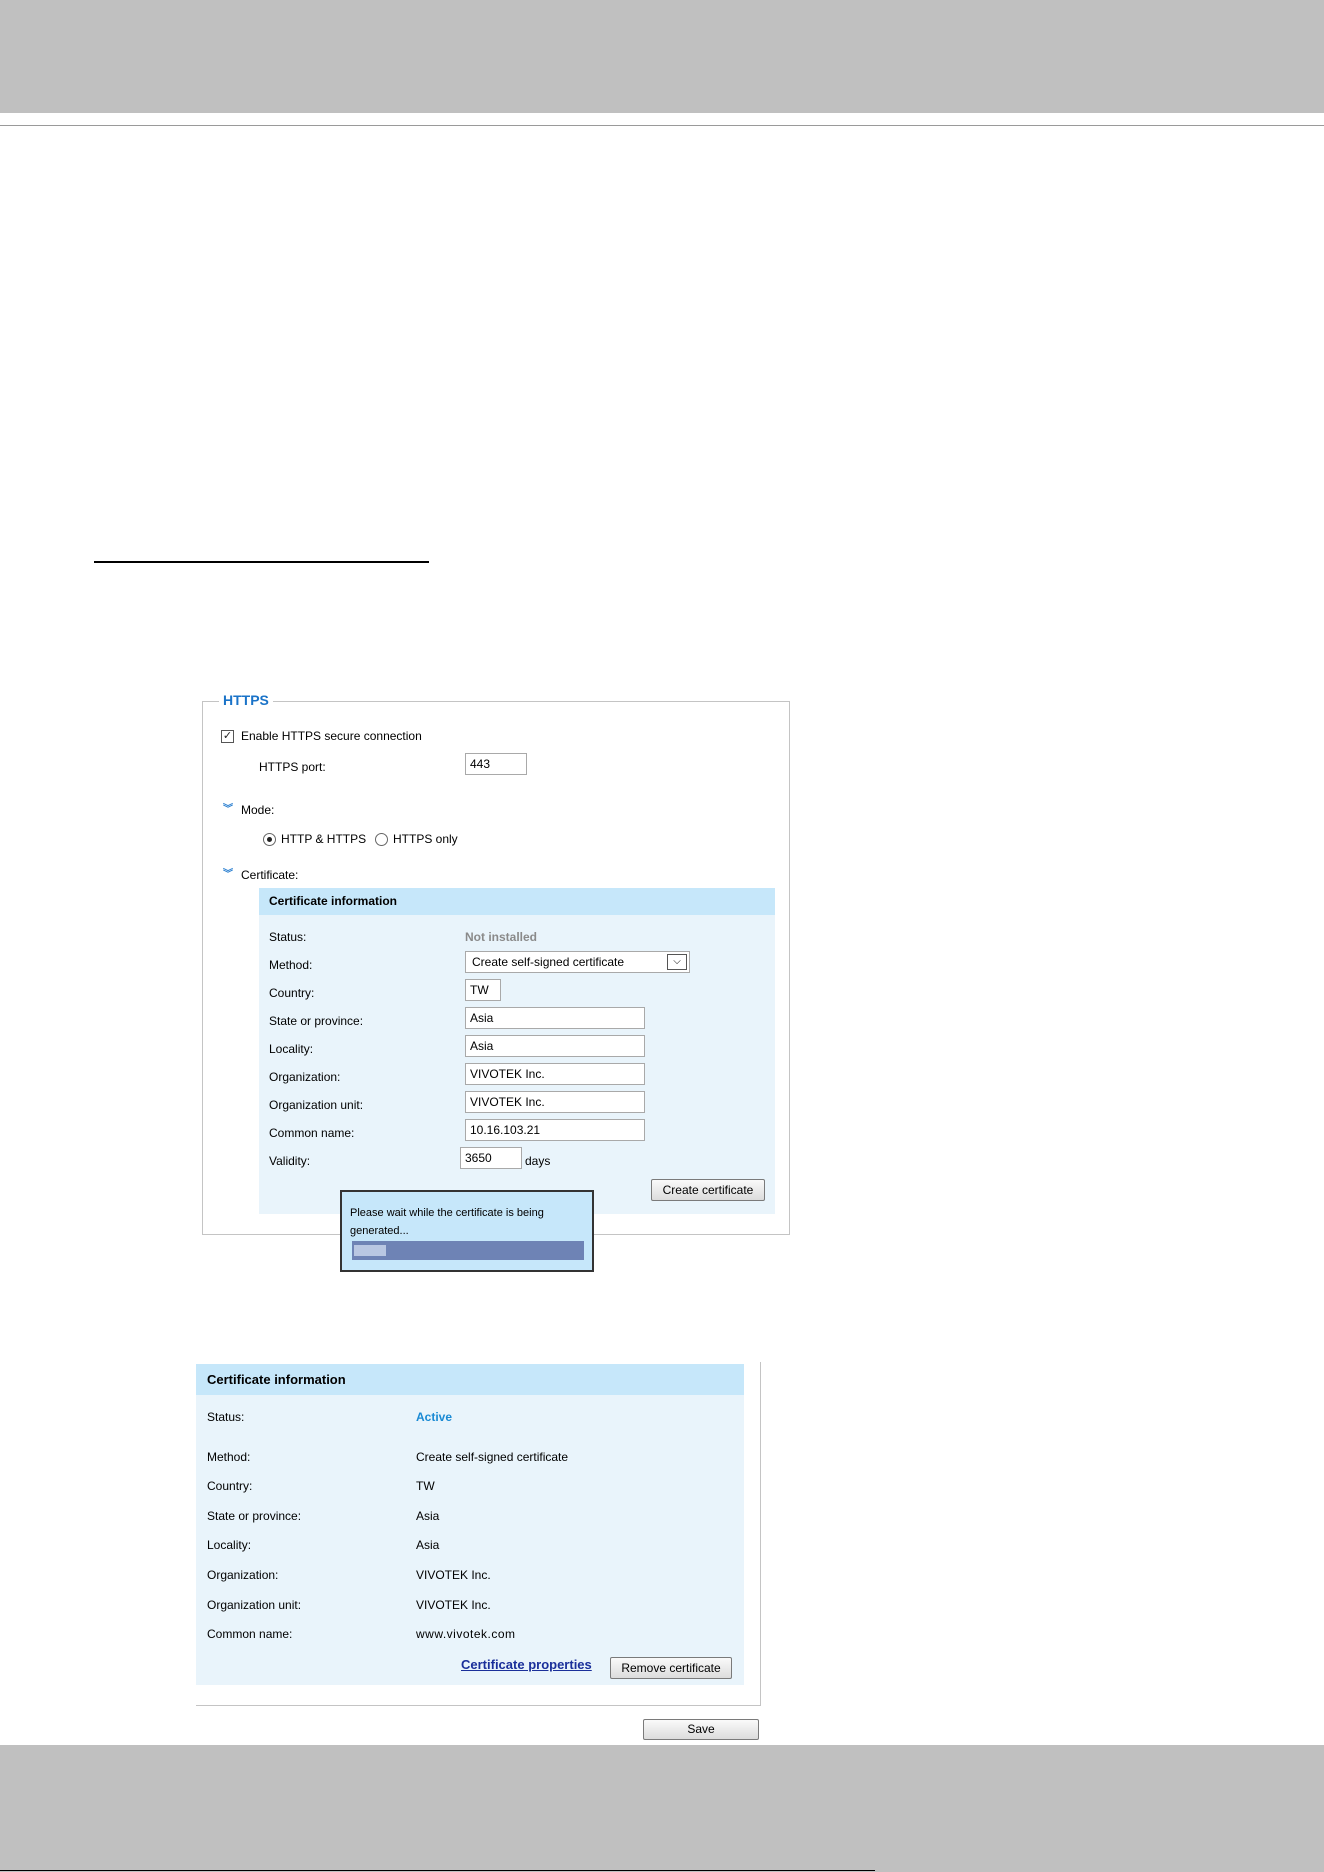 This screenshot has height=1872, width=1324. I want to click on locality-input, so click(555, 1046).